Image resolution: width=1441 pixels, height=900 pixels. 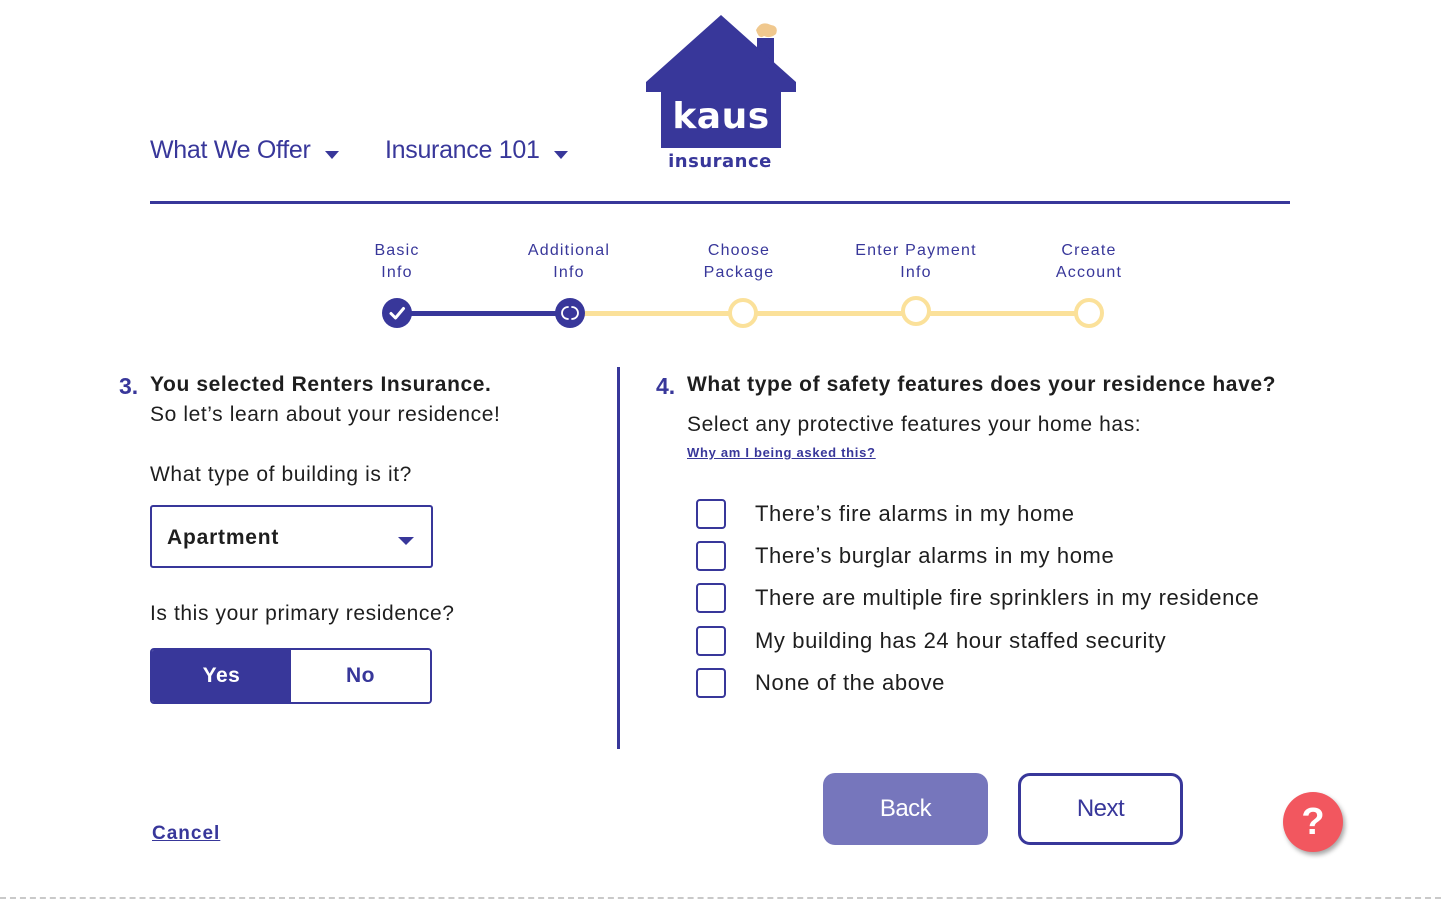 What do you see at coordinates (223, 537) in the screenshot?
I see `building-type-value: Apartment` at bounding box center [223, 537].